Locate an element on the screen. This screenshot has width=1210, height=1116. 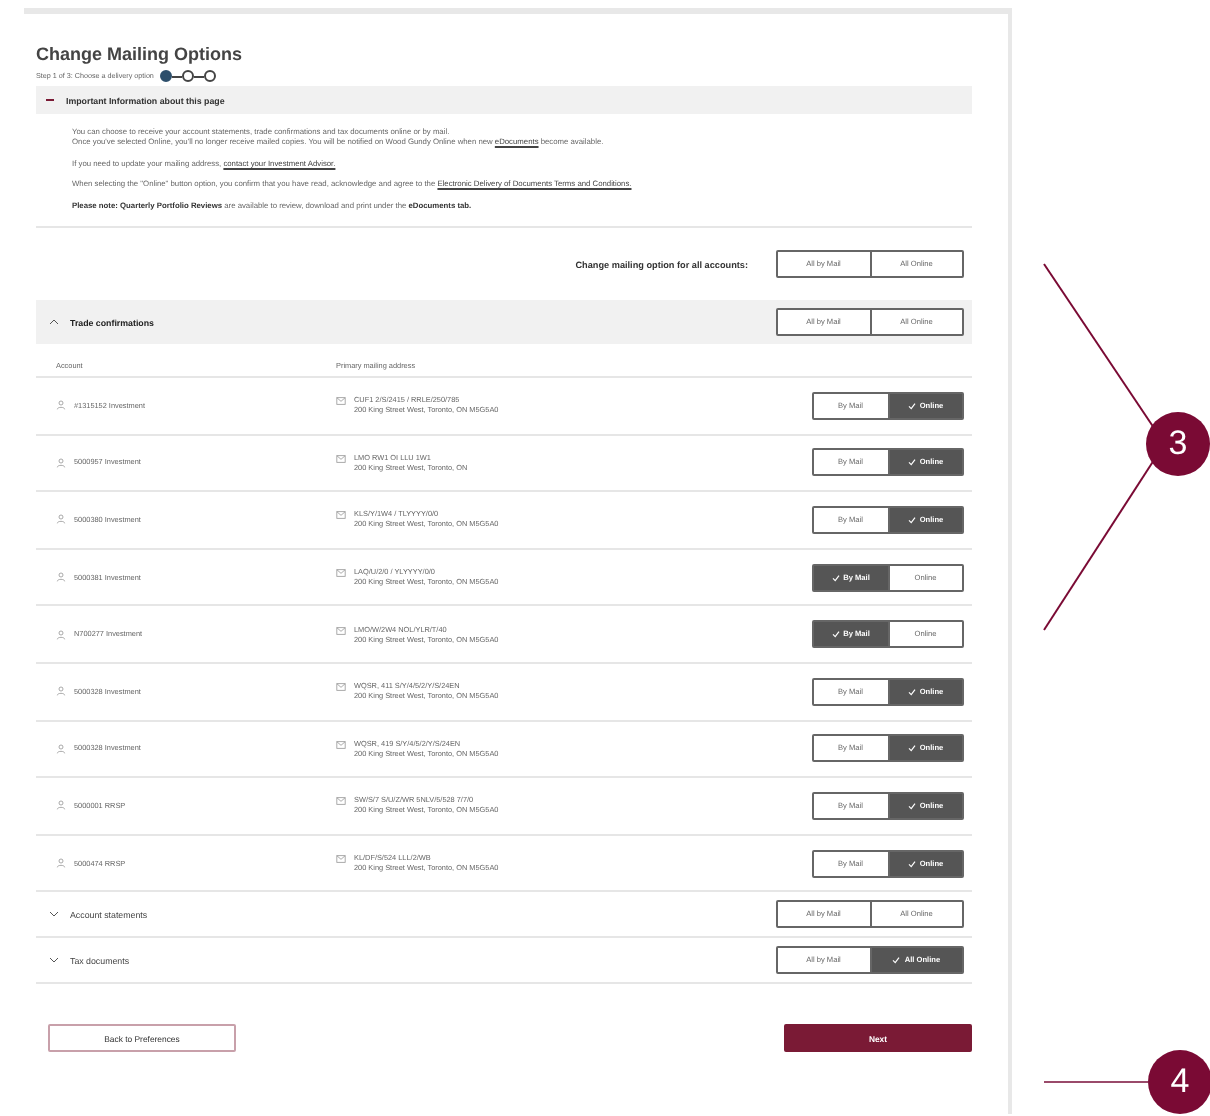
leader-line is located at coordinates (1096, 1082).